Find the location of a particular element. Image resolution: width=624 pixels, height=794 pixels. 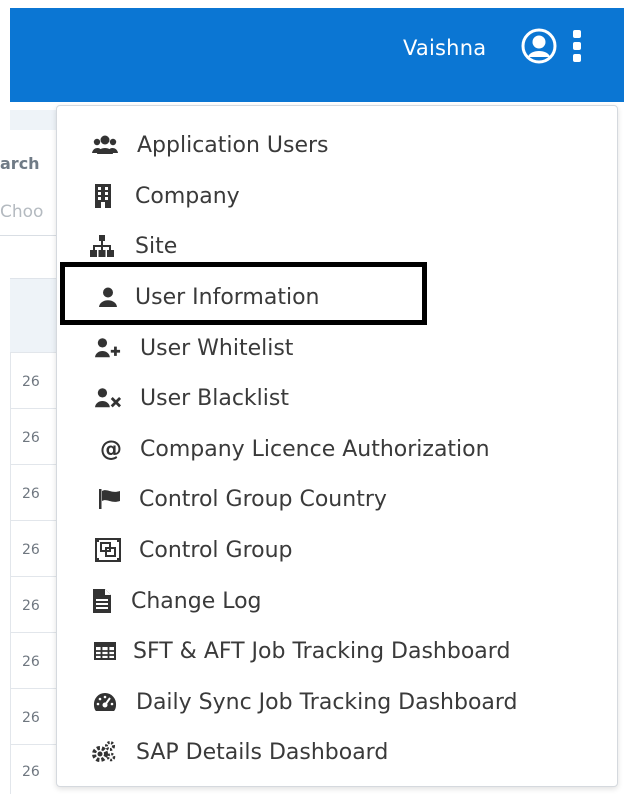

menu-item-control-group: Control Group is located at coordinates (337, 550).